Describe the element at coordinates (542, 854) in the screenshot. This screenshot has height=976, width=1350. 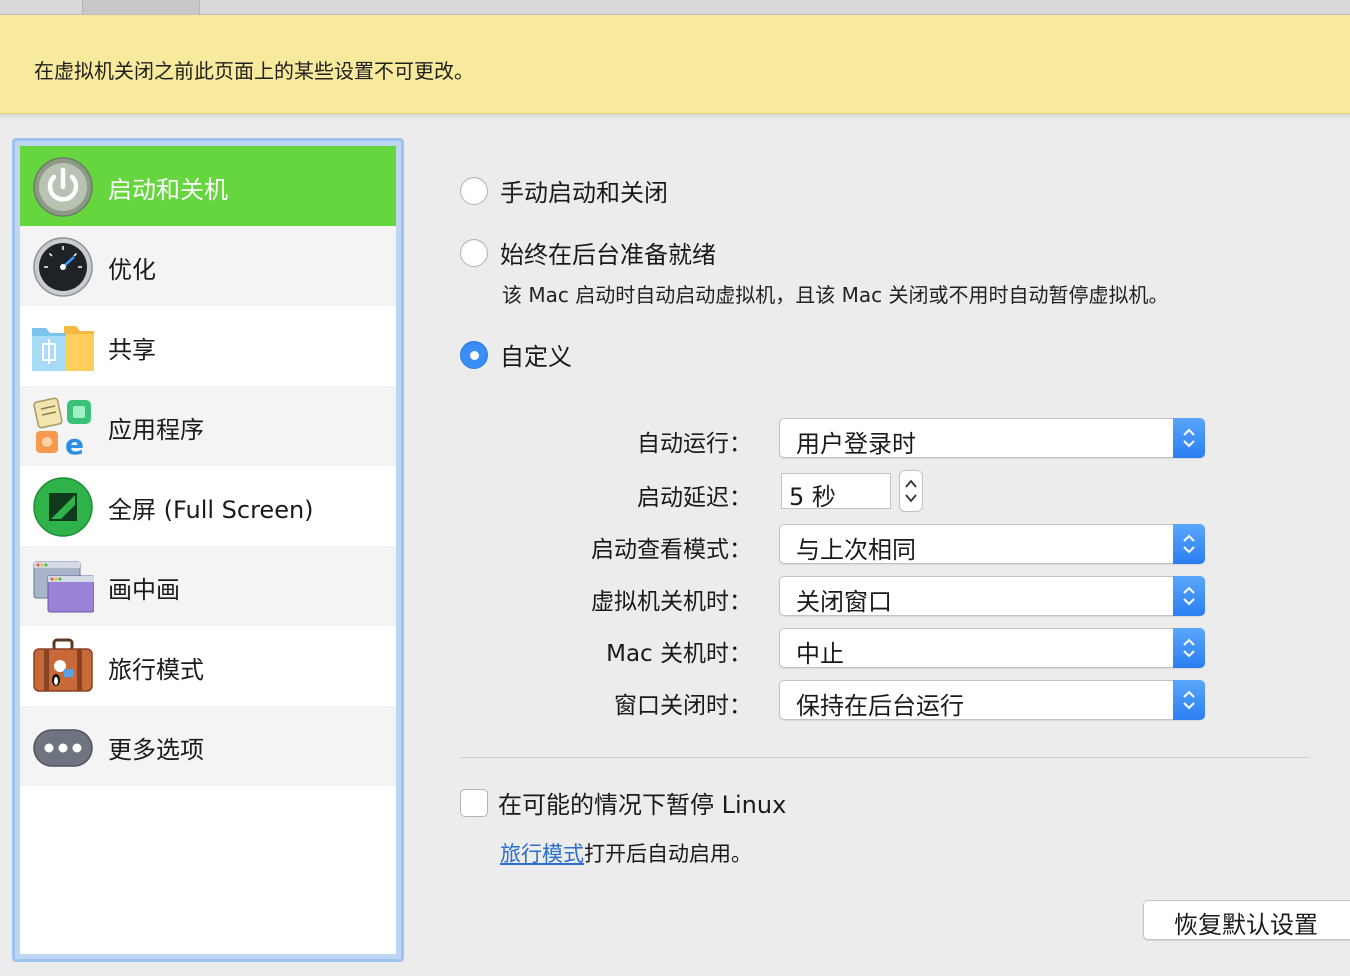
I see `travel-mode-link: 旅行模式` at that location.